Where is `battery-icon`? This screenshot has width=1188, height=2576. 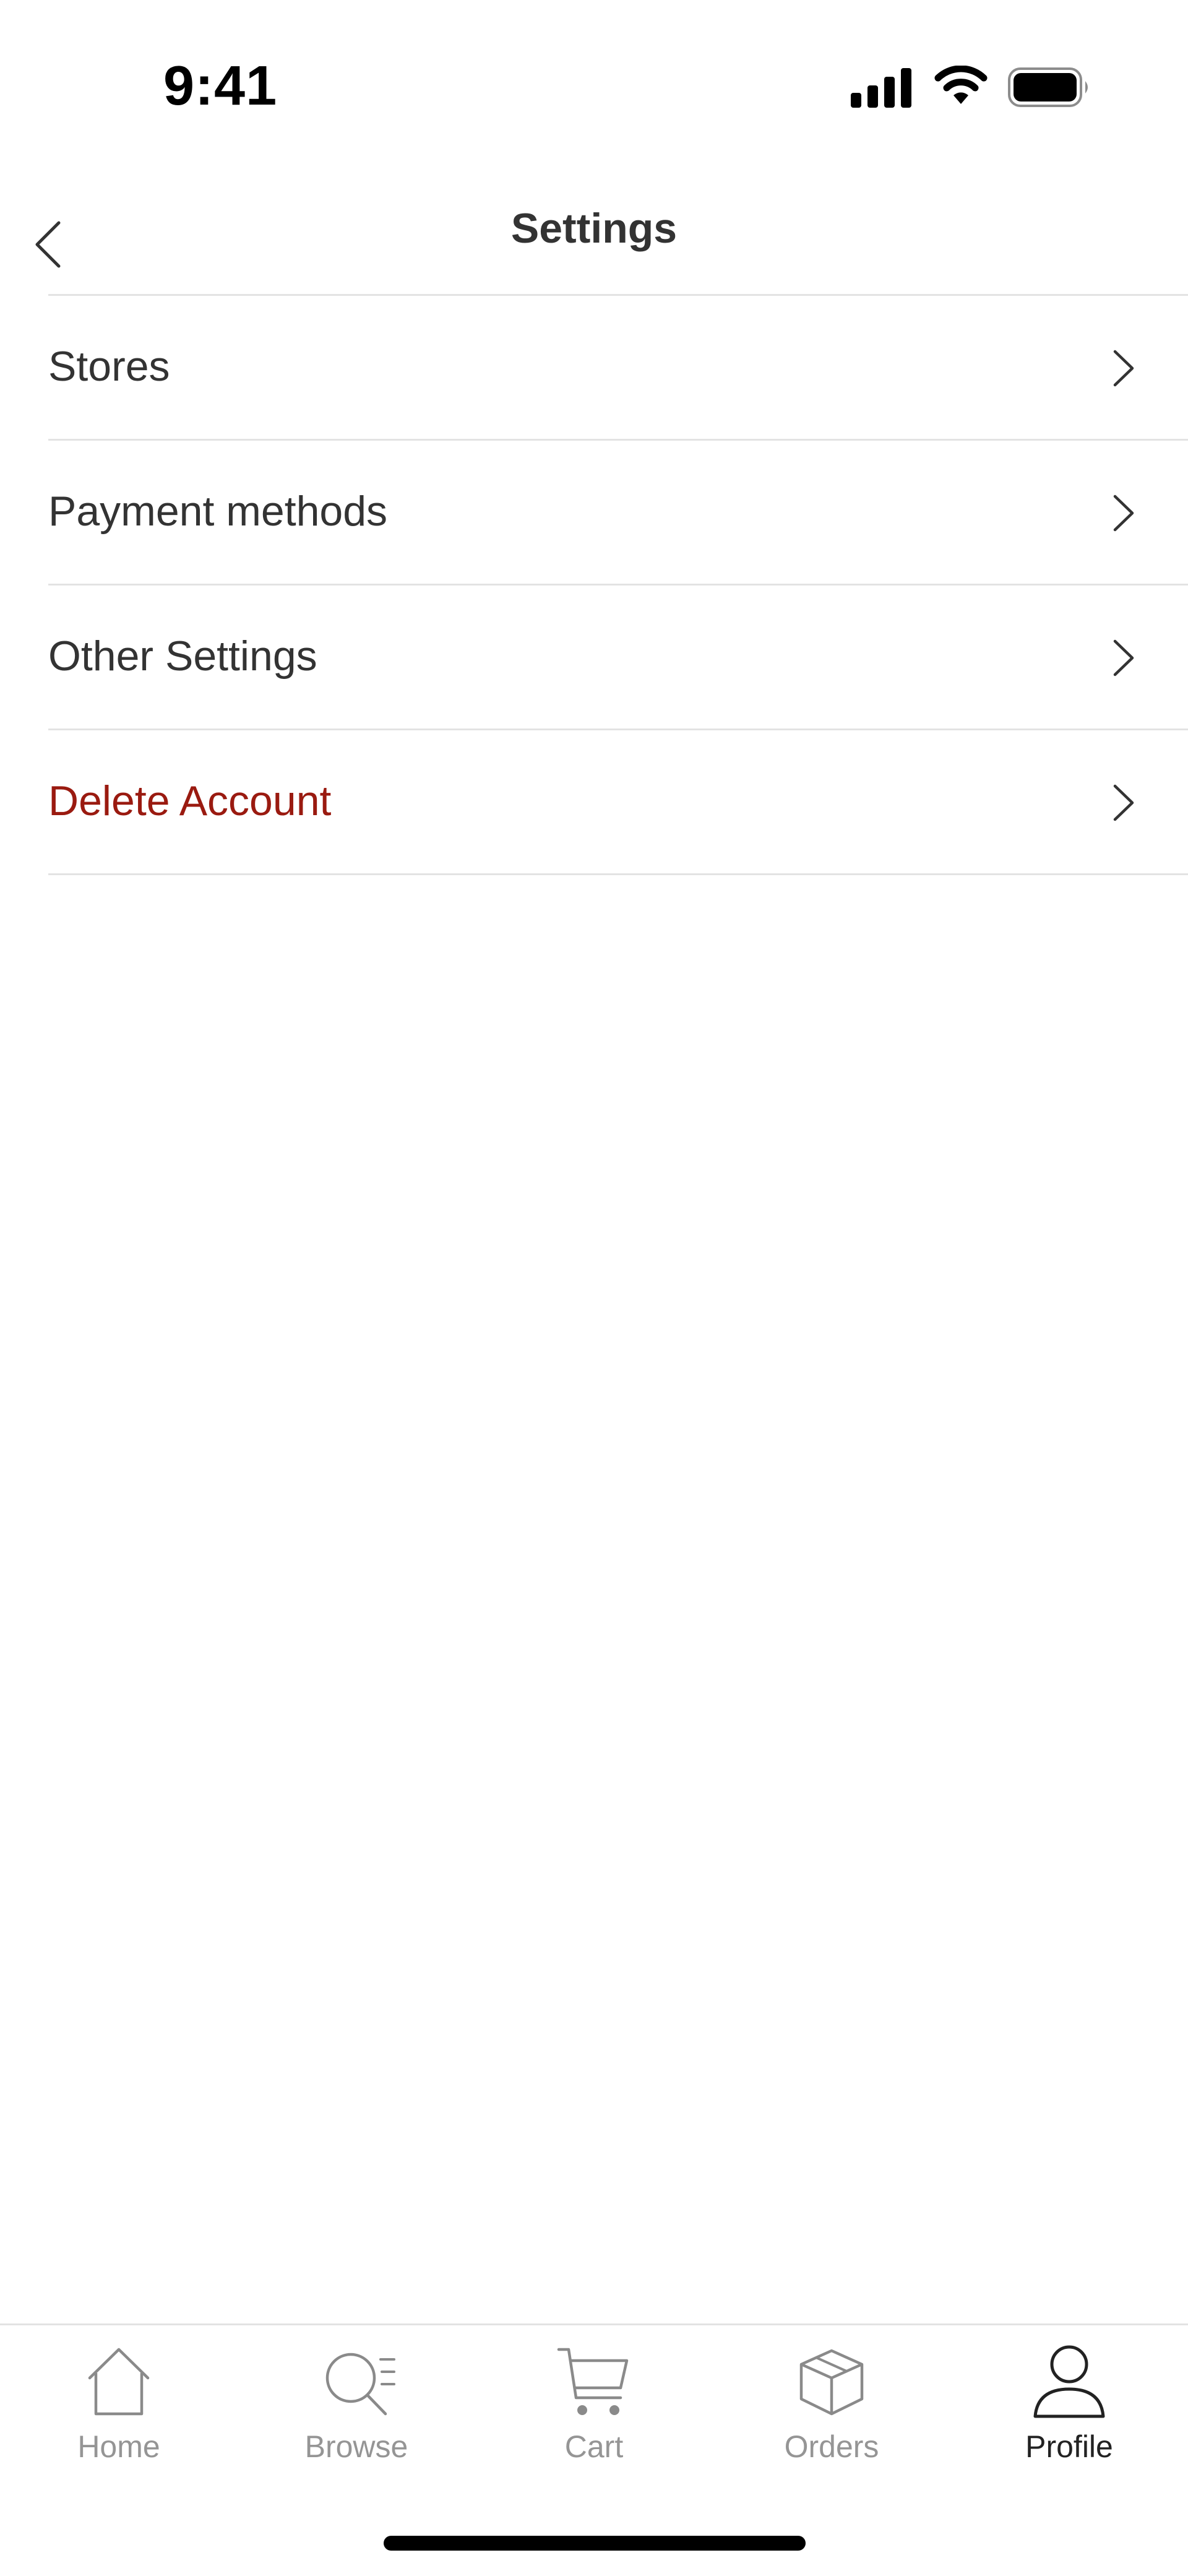
battery-icon is located at coordinates (1048, 87).